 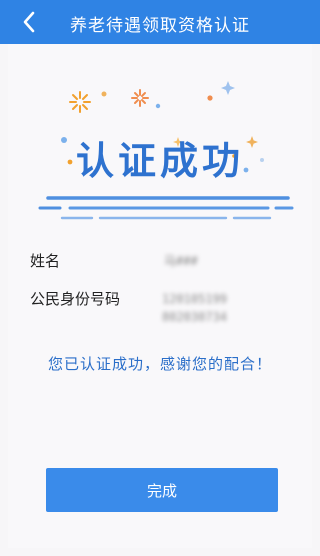 I want to click on success-message: 您已认证成功，感谢您的配合！, so click(x=159, y=364).